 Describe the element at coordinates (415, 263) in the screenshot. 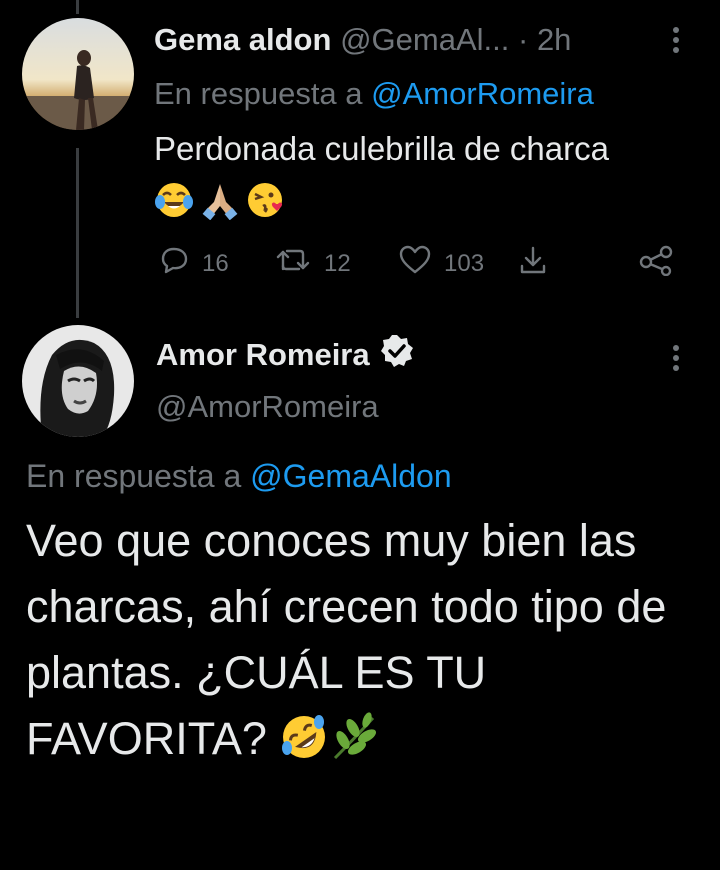

I see `heart-icon` at that location.